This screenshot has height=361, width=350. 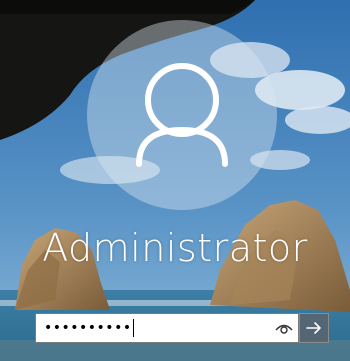 What do you see at coordinates (88, 328) in the screenshot?
I see `password-mask: ••••••••••` at bounding box center [88, 328].